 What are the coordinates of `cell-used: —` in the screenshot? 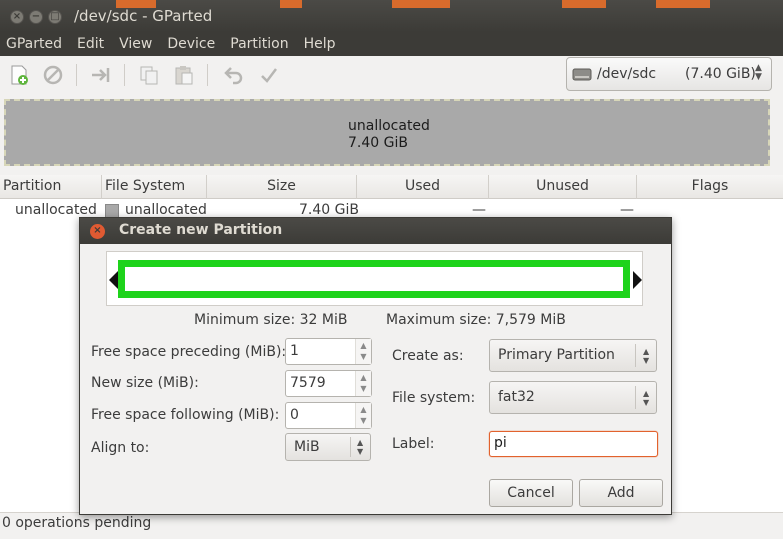 It's located at (479, 210).